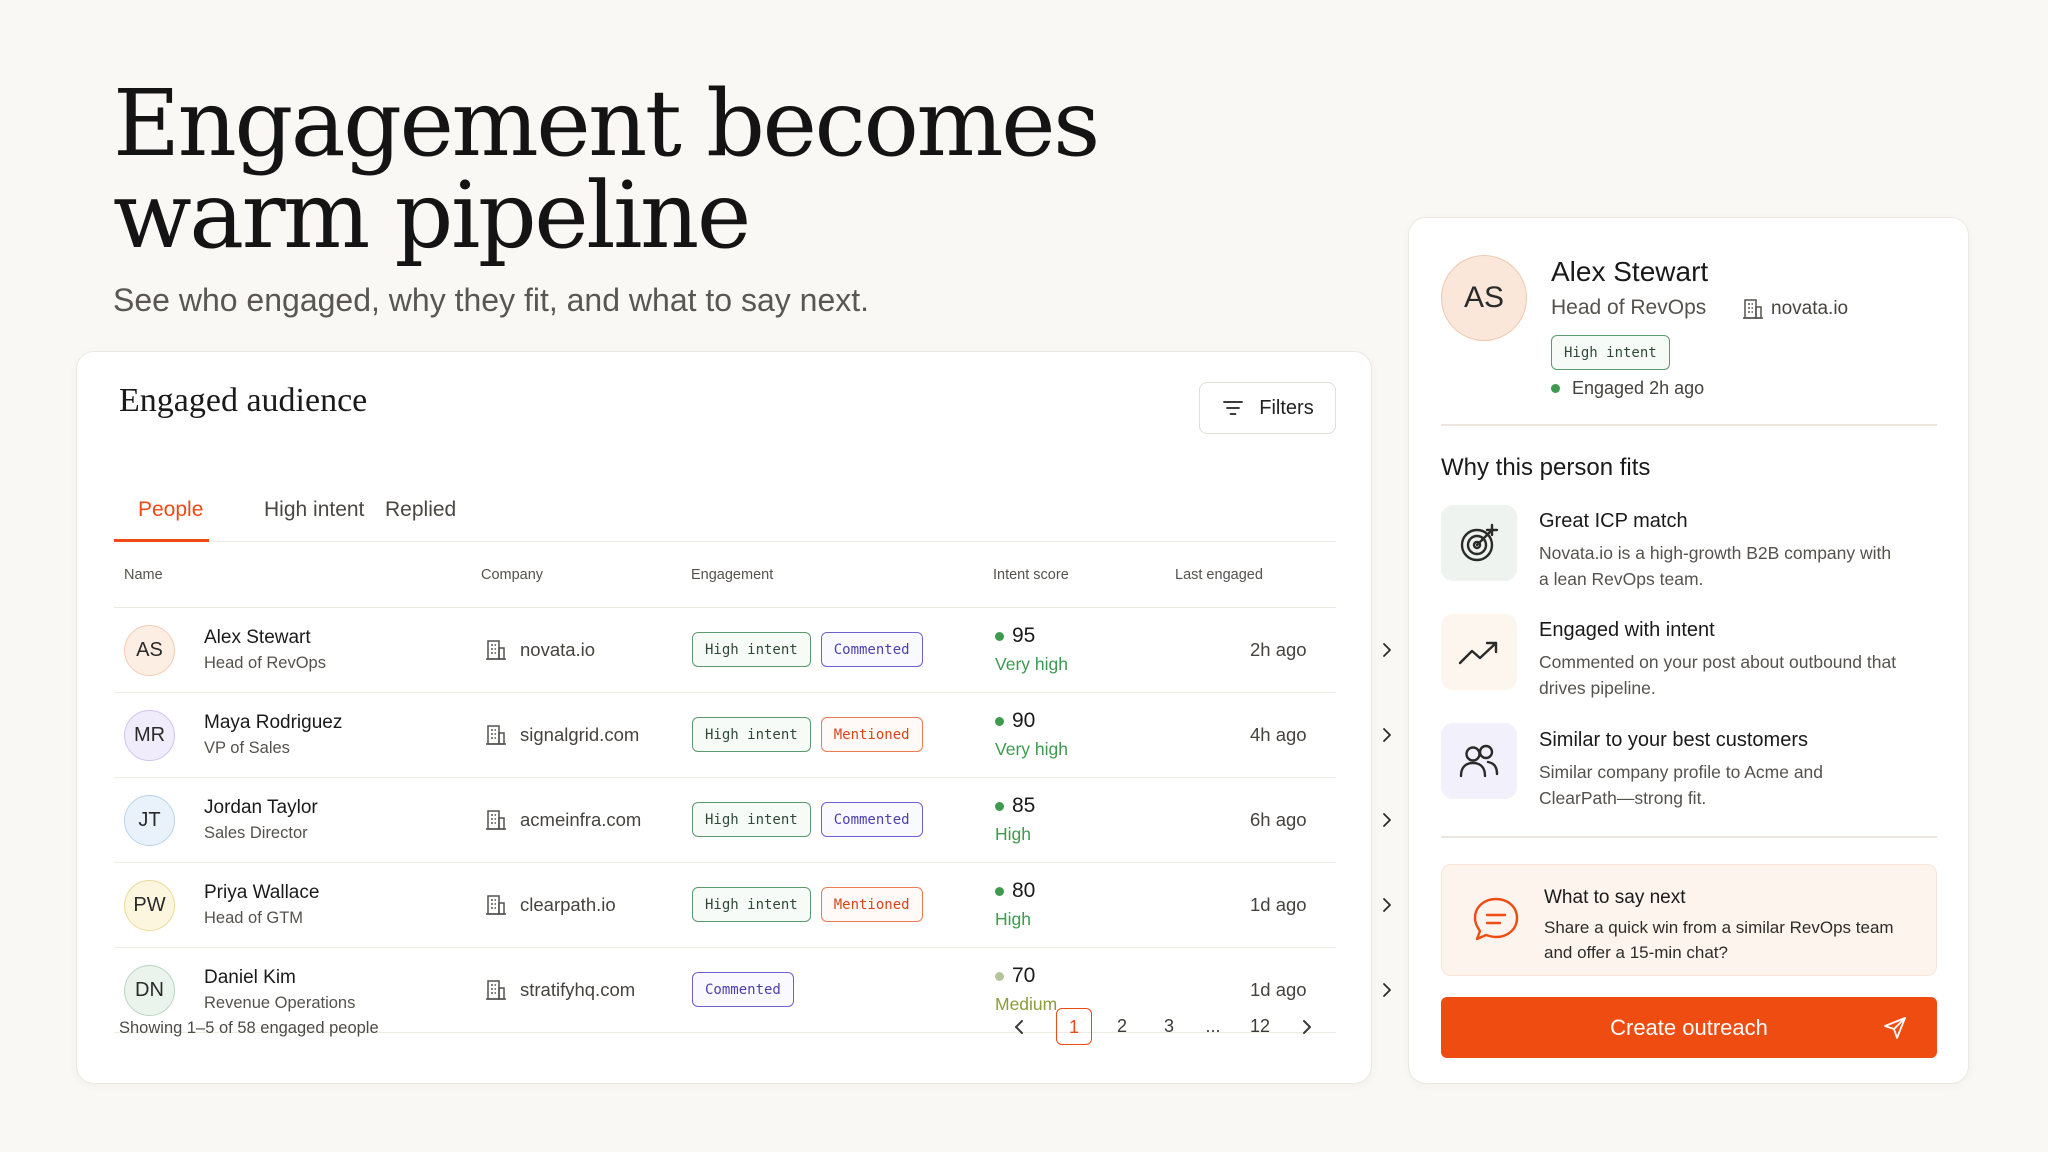  What do you see at coordinates (1122, 1026) in the screenshot?
I see `page-button-2: 2` at bounding box center [1122, 1026].